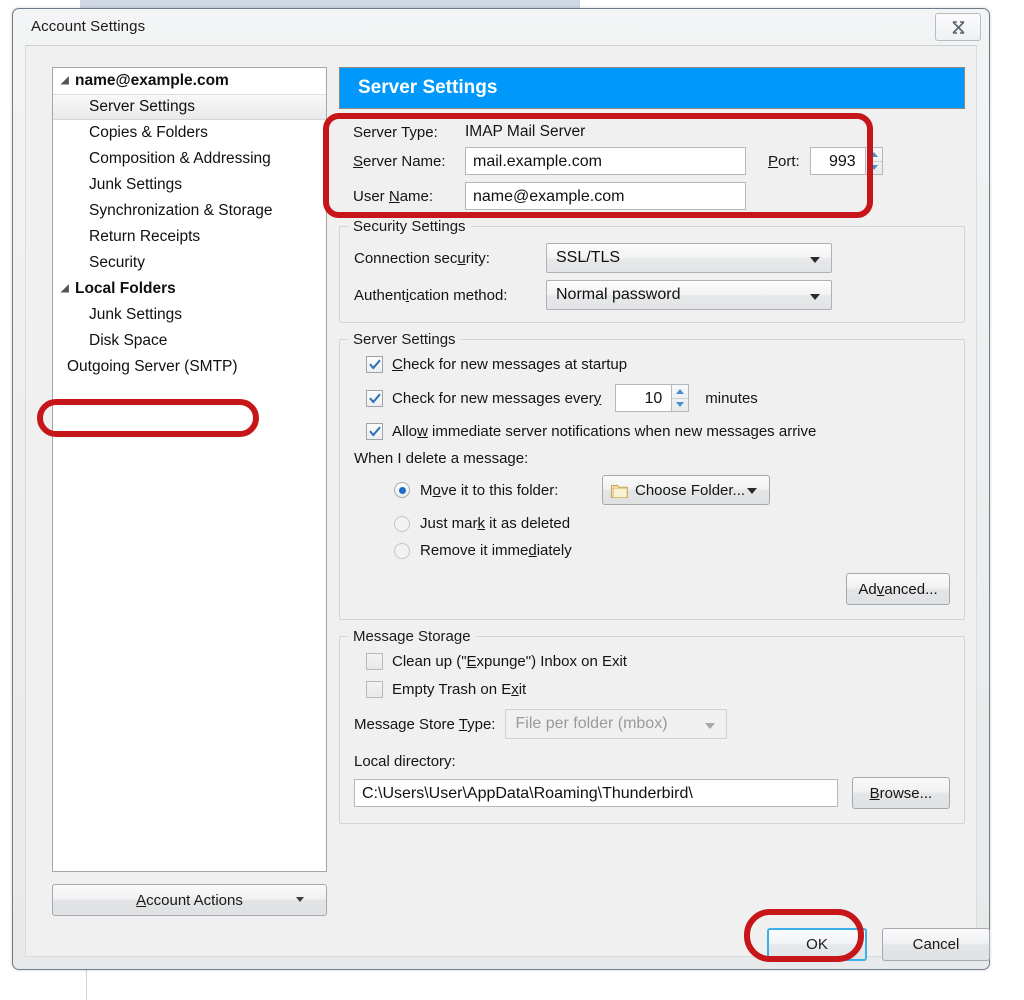  I want to click on clean-up-label: Clean up ("Expunge") Inbox on Exit, so click(509, 661).